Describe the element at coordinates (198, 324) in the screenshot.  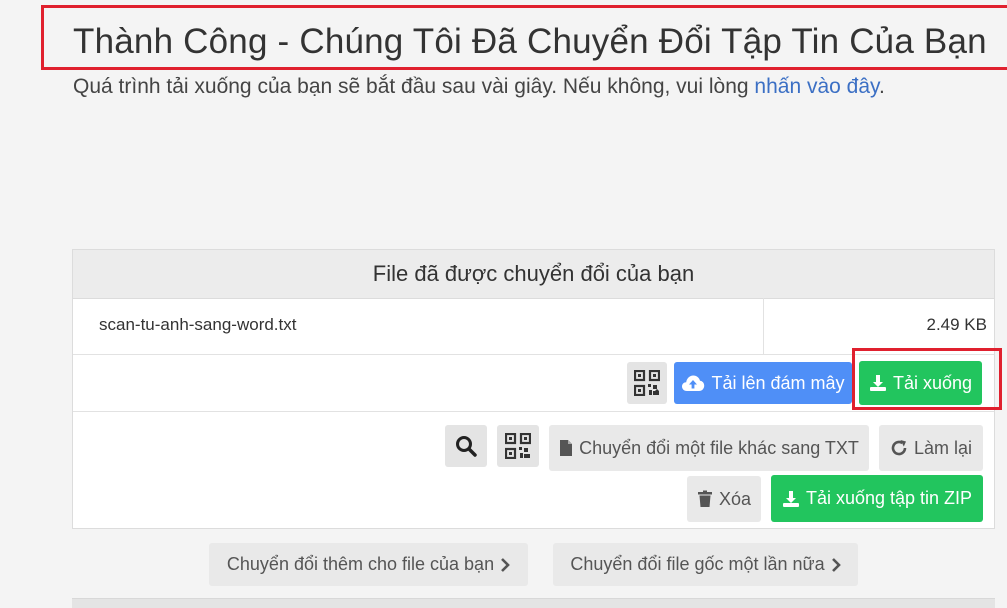
I see `file-name: scan-tu-anh-sang-word.txt` at that location.